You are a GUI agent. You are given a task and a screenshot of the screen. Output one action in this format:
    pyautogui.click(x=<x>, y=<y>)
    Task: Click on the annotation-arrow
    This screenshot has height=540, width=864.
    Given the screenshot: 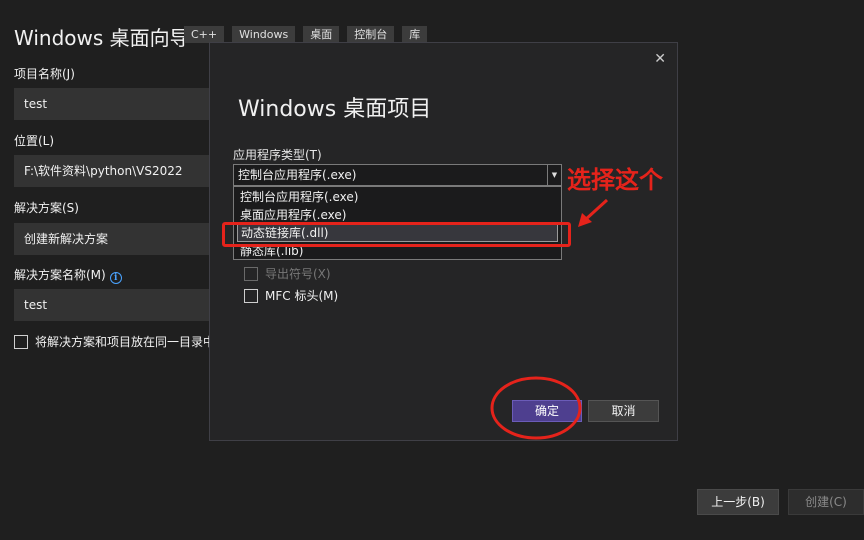 What is the action you would take?
    pyautogui.click(x=593, y=212)
    